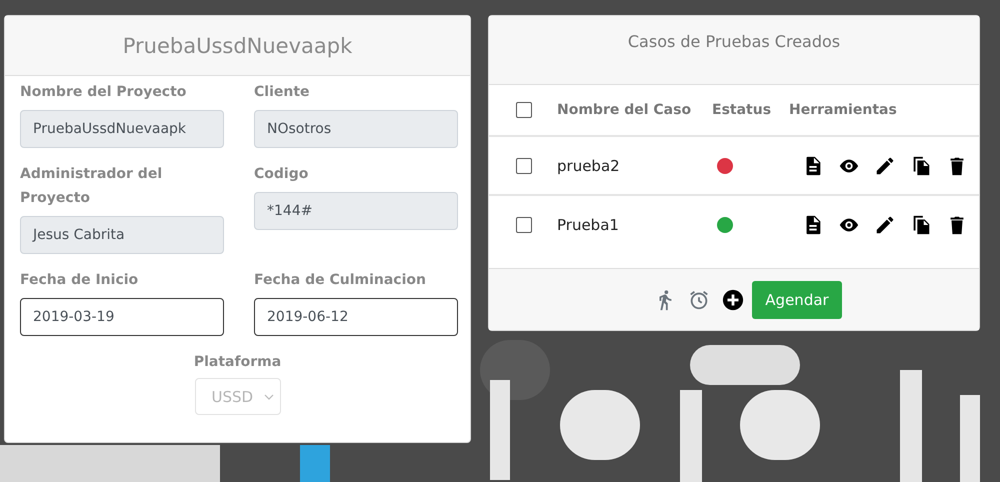 This screenshot has width=1000, height=482. Describe the element at coordinates (122, 235) in the screenshot. I see `input-field: Jesus Cabrita` at that location.